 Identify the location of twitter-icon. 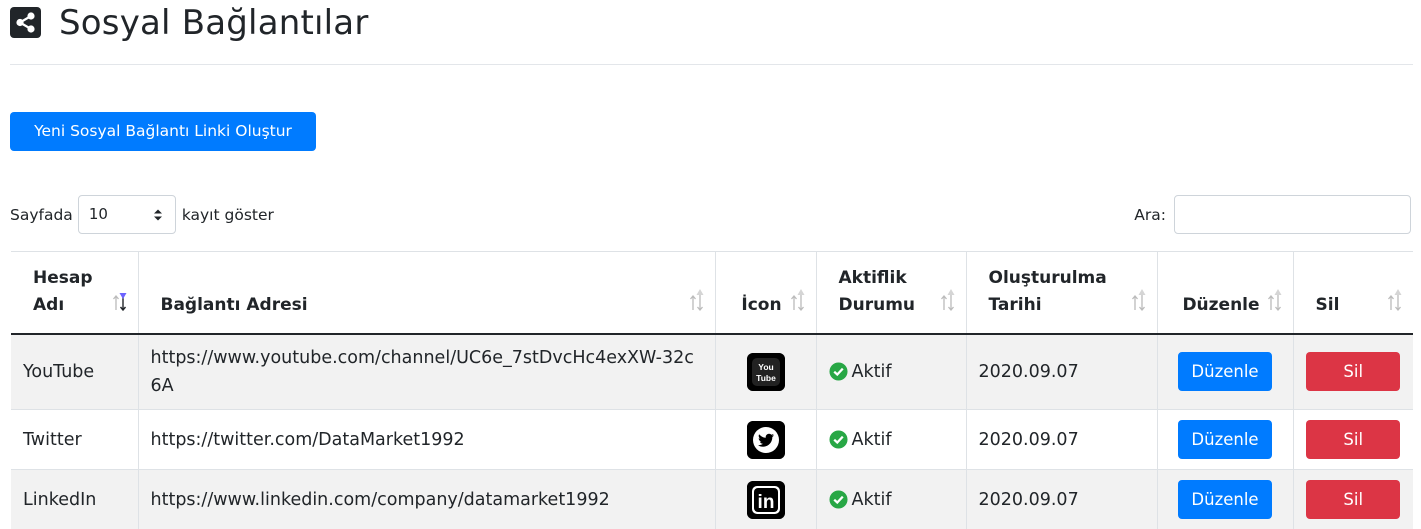
(765, 439).